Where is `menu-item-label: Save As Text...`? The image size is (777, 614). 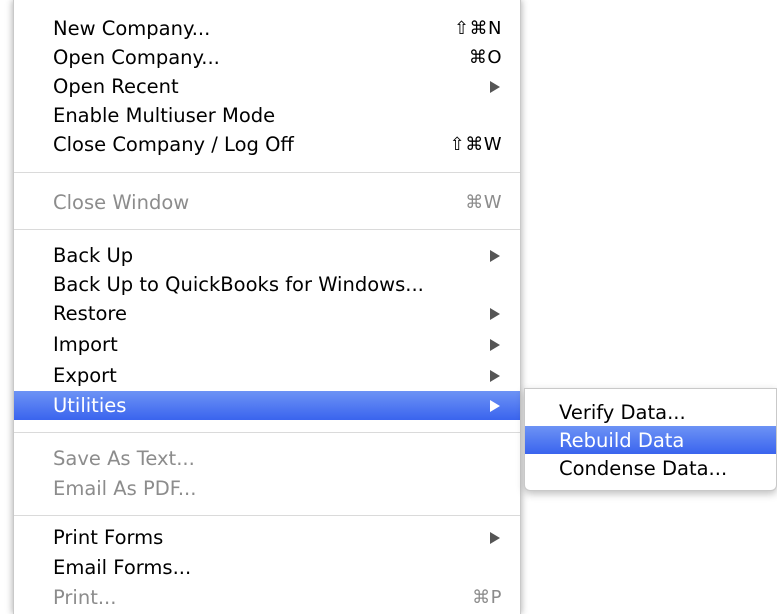
menu-item-label: Save As Text... is located at coordinates (124, 458).